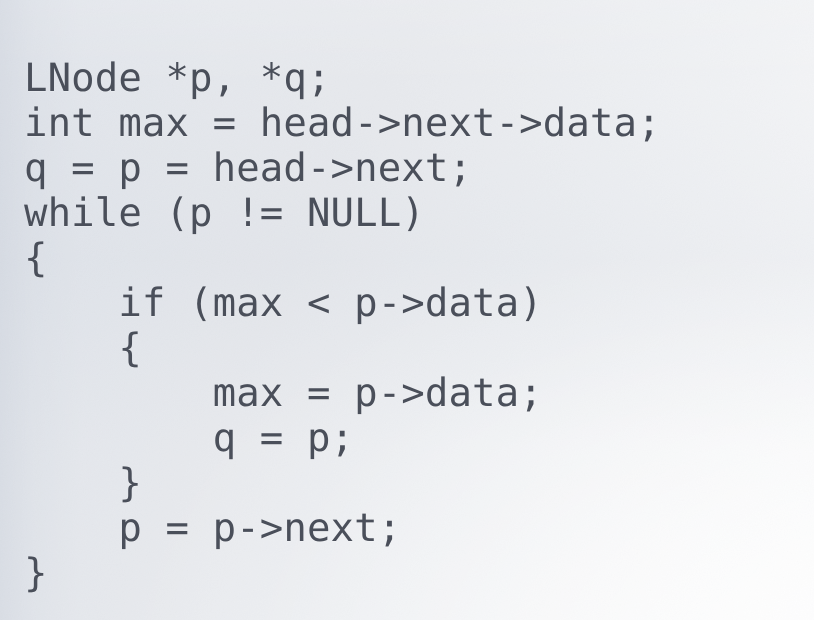 The width and height of the screenshot is (814, 620). I want to click on code-line: p = p->next;, so click(213, 528).